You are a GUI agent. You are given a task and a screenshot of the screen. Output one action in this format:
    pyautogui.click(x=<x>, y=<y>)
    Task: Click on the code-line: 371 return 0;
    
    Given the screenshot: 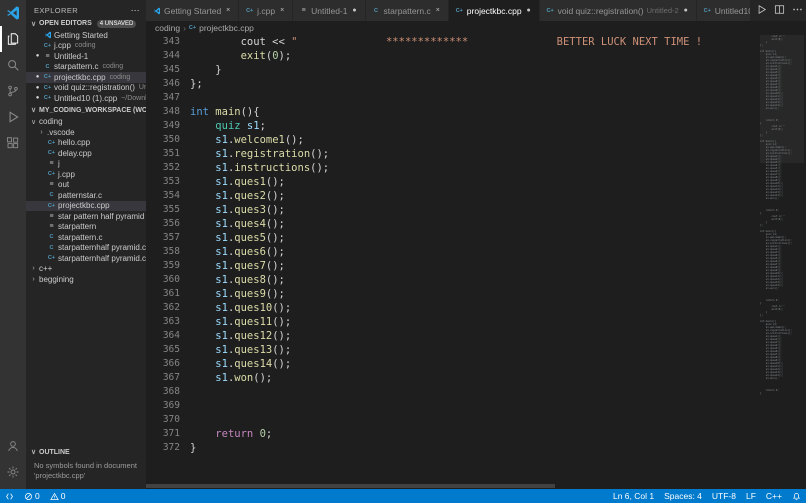 What is the action you would take?
    pyautogui.click(x=452, y=434)
    